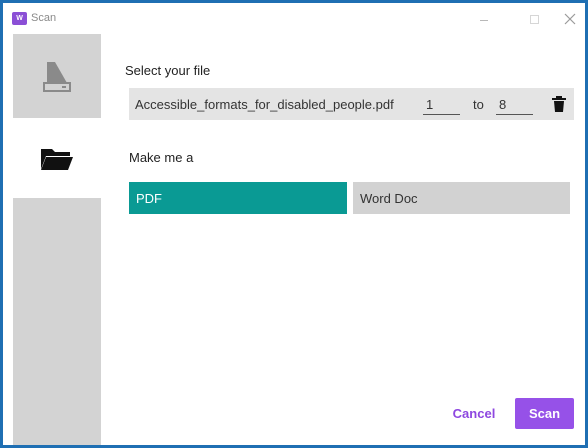 The image size is (588, 448). I want to click on sidebar-item-scanner, so click(57, 76).